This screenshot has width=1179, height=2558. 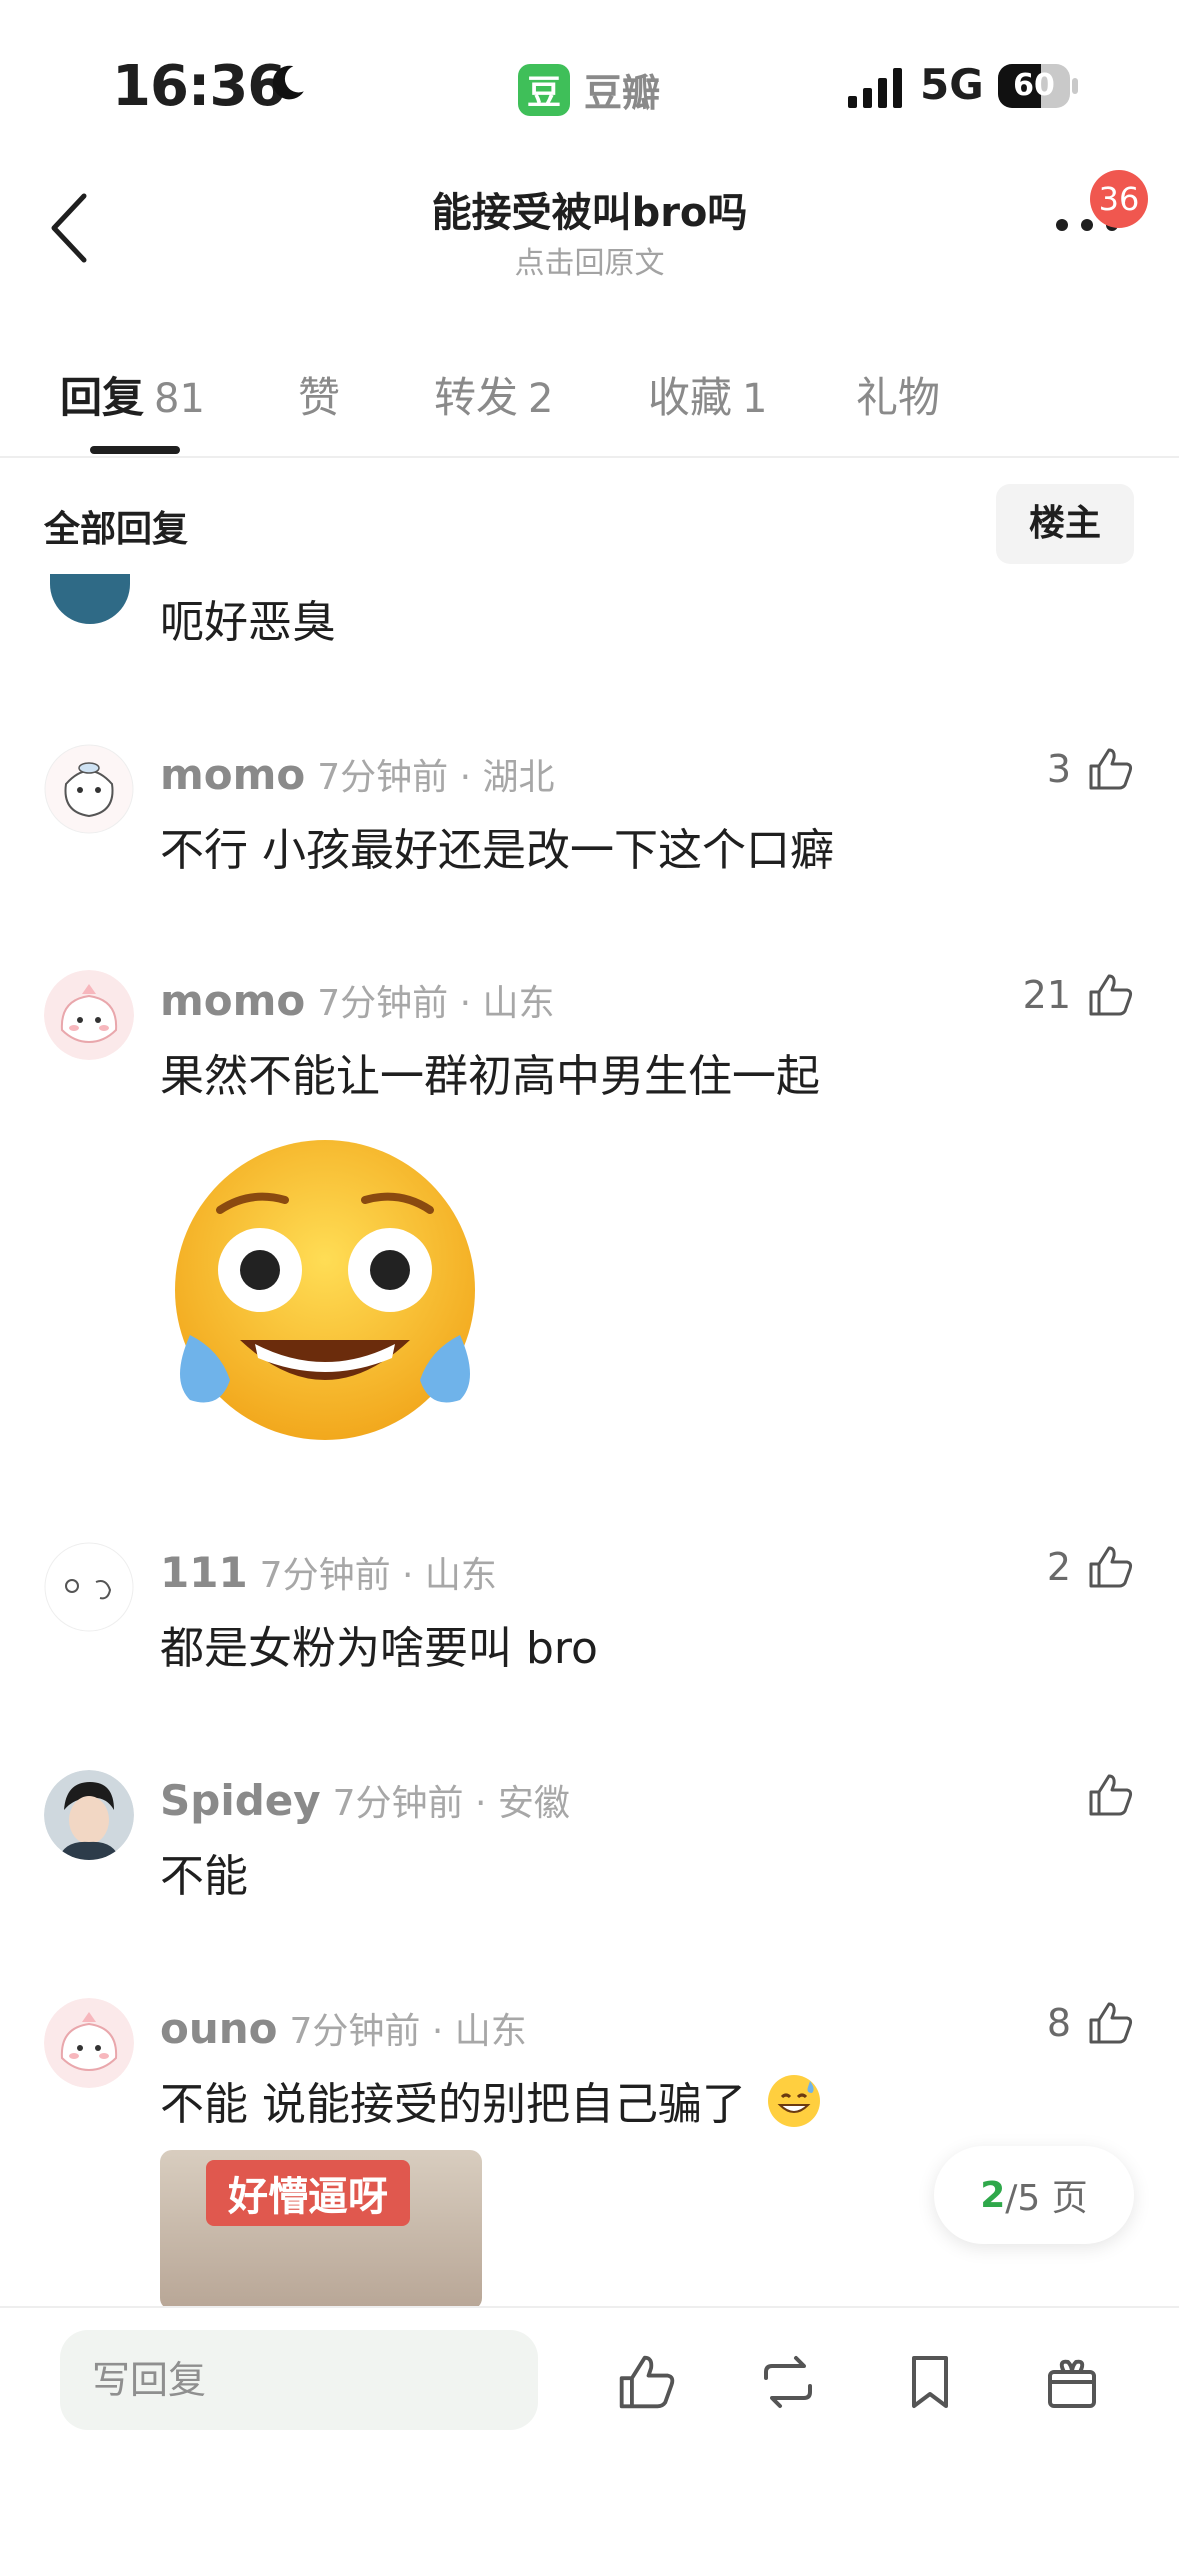 I want to click on comment-text: 果然不能让一群初高中男生住一起, so click(x=490, y=1076).